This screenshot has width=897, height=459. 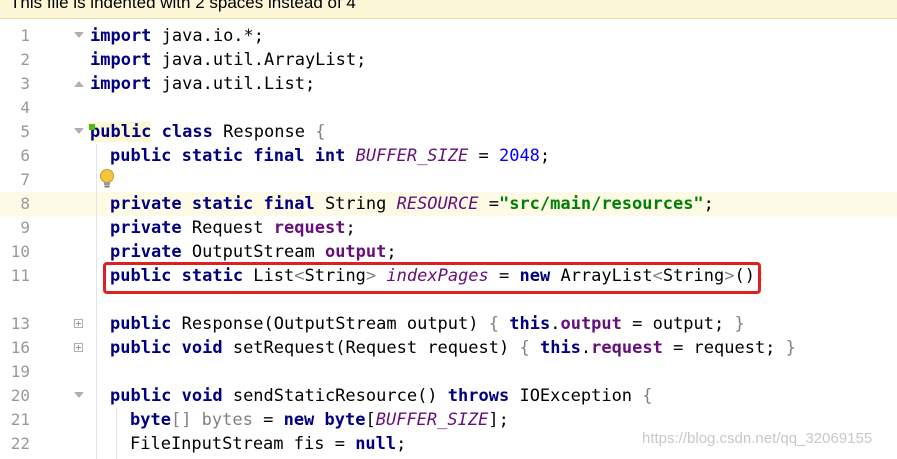 What do you see at coordinates (20, 347) in the screenshot?
I see `line-number: 16` at bounding box center [20, 347].